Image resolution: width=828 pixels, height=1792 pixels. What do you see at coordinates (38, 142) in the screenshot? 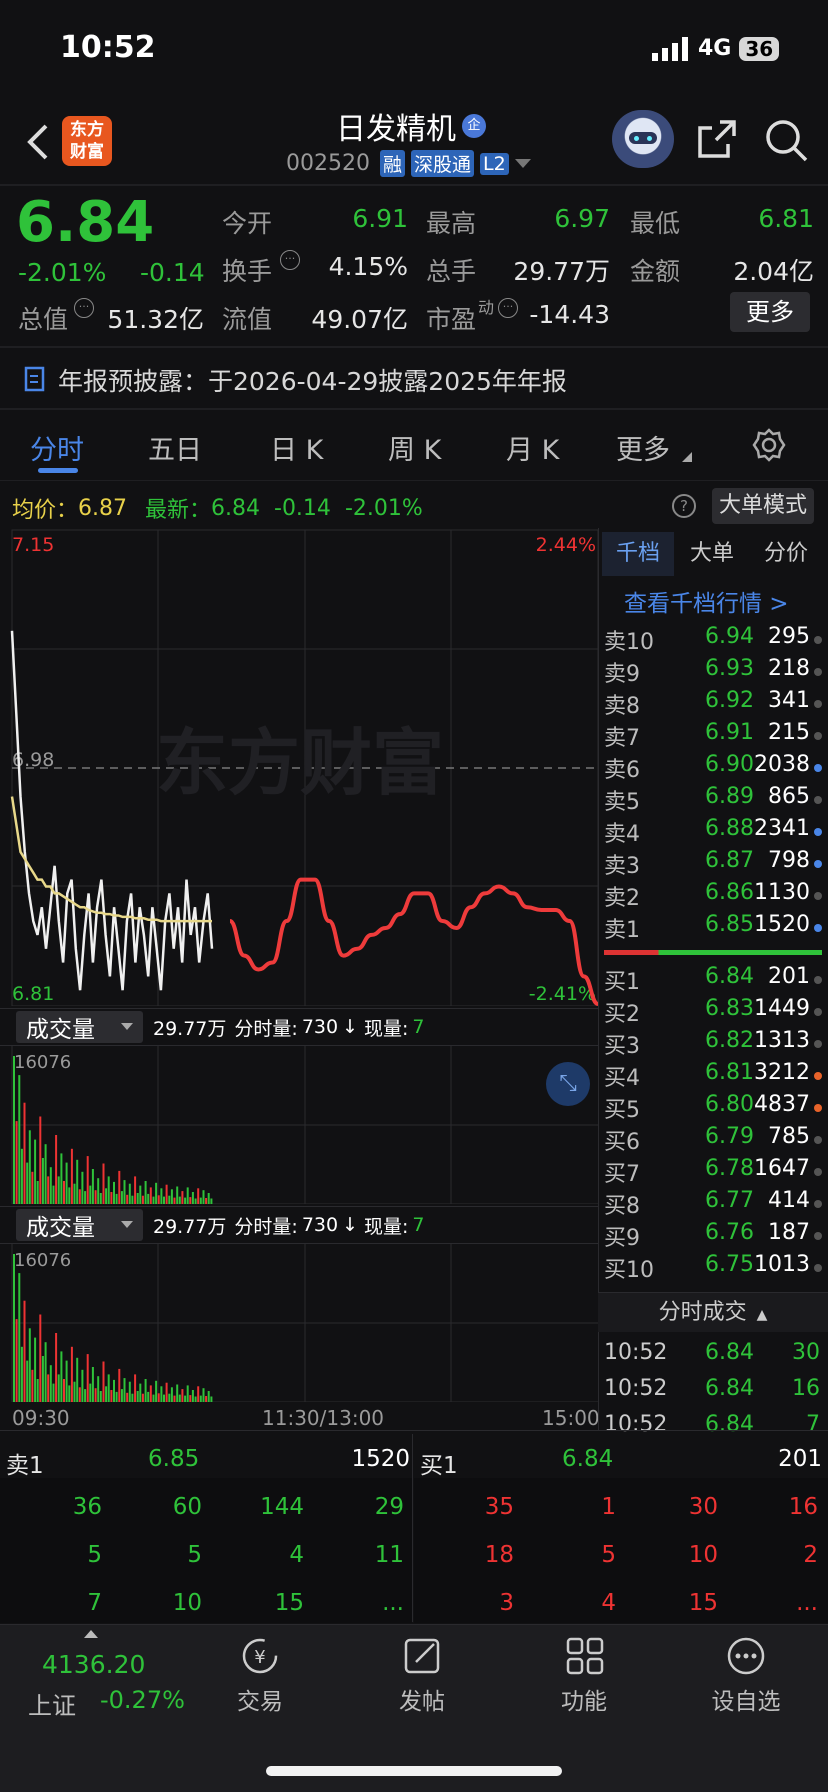
I see `back-icon` at bounding box center [38, 142].